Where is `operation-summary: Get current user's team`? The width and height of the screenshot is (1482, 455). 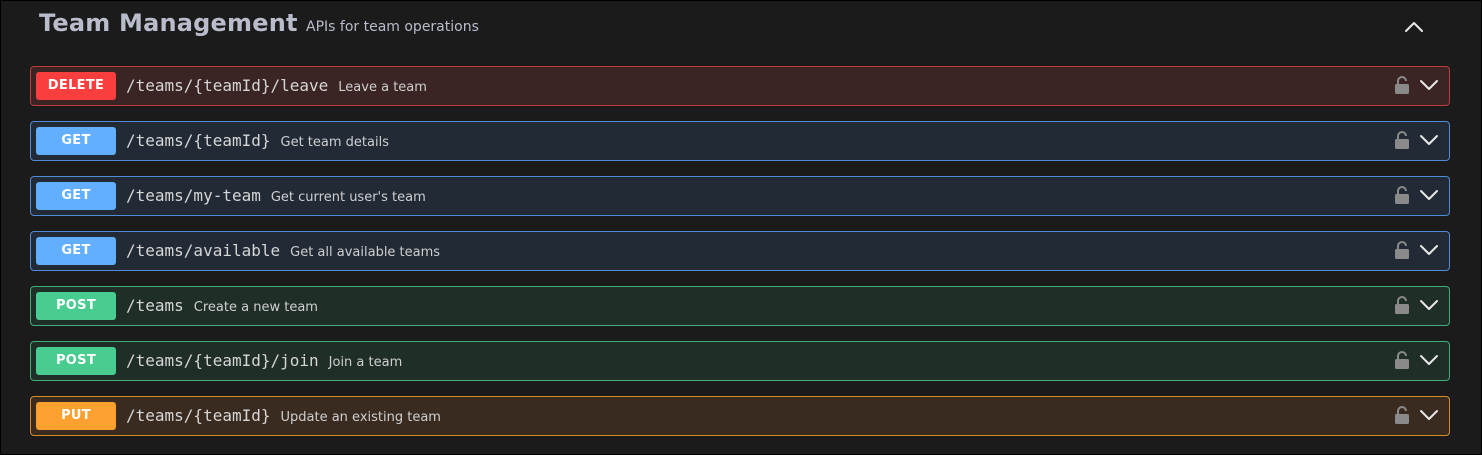
operation-summary: Get current user's team is located at coordinates (348, 197).